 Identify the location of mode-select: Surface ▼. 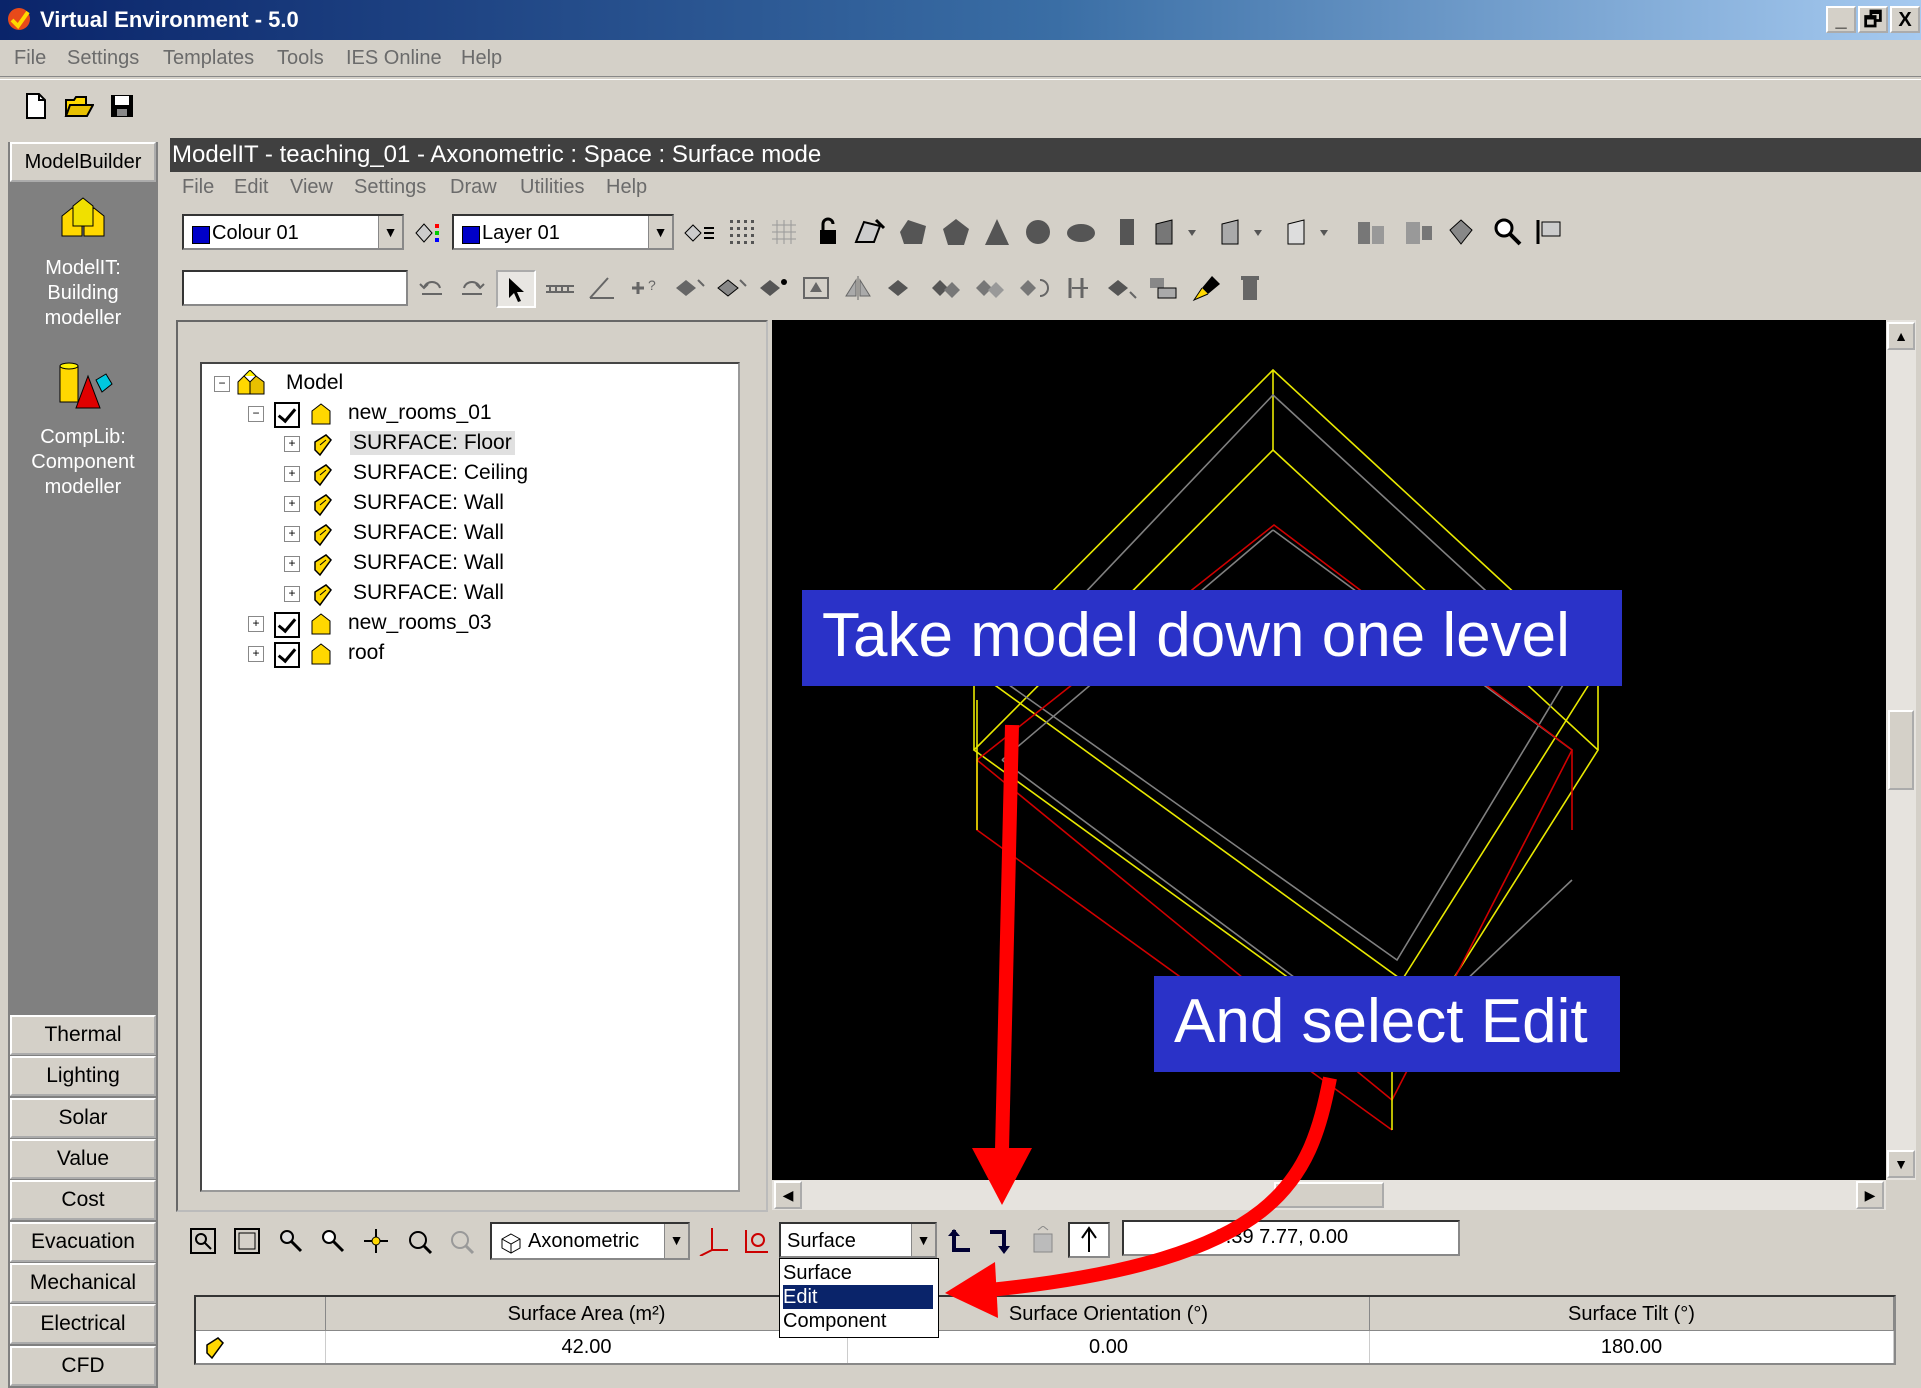
(858, 1240).